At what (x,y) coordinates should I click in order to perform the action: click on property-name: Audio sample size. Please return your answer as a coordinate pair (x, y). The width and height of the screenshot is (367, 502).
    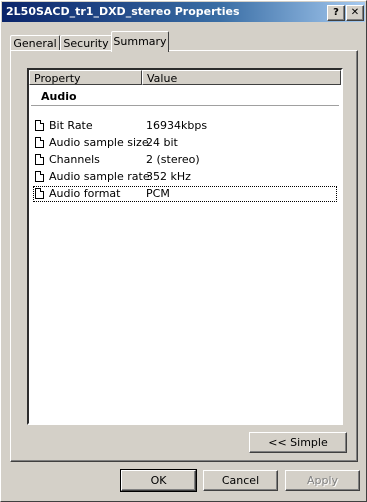
    Looking at the image, I should click on (99, 142).